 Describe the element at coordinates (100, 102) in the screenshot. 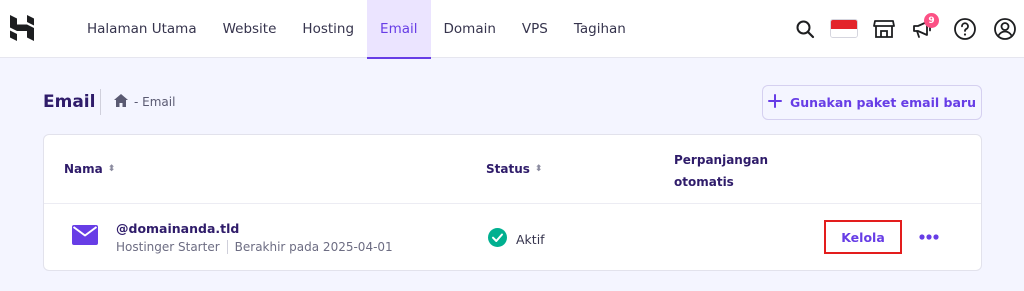

I see `title-divider` at that location.